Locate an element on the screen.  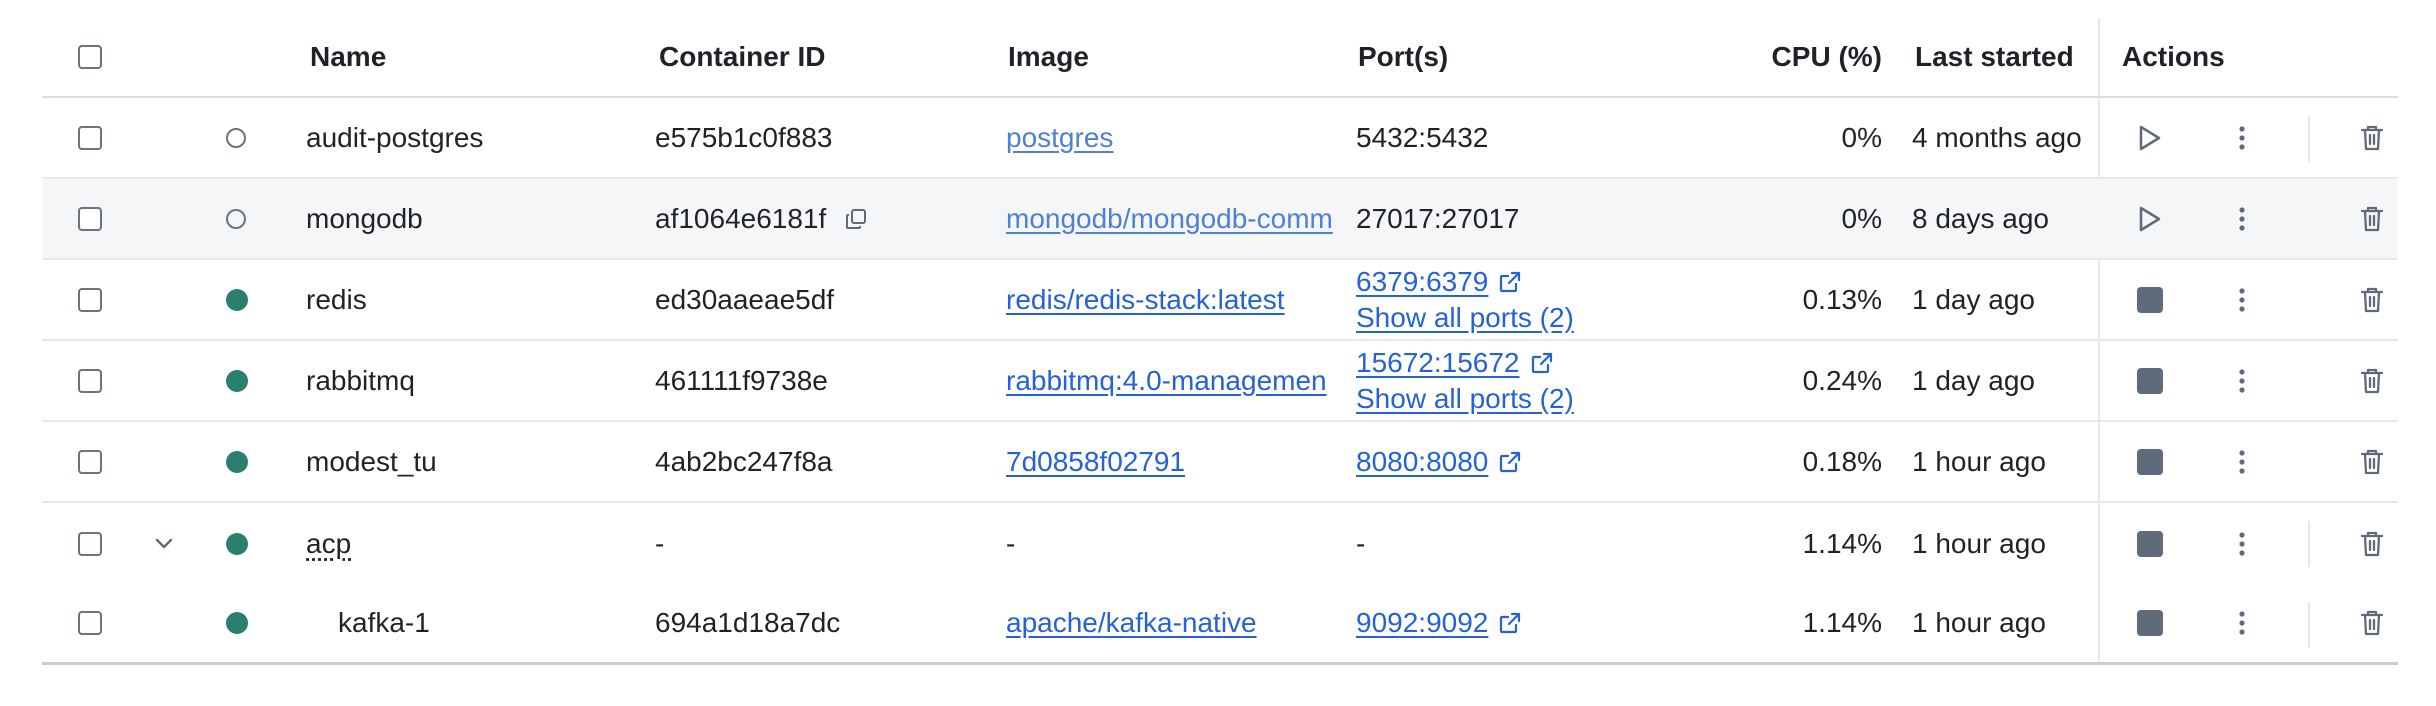
container-id: 4ab2bc247f8a is located at coordinates (744, 461).